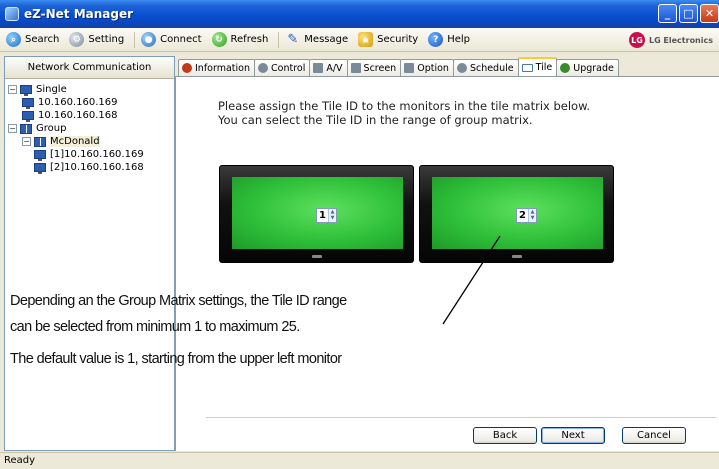  I want to click on help-label: Help, so click(459, 39).